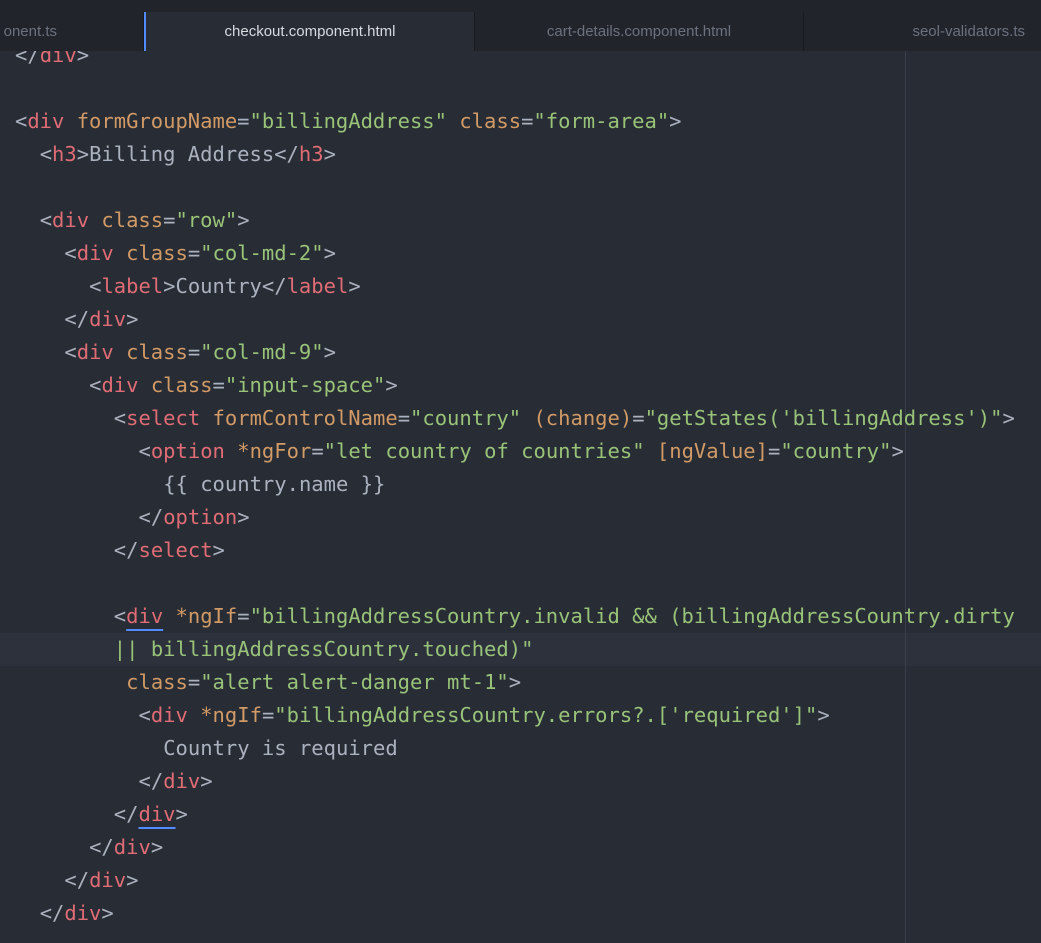 The image size is (1041, 943). I want to click on code-line: Country is required, so click(280, 748).